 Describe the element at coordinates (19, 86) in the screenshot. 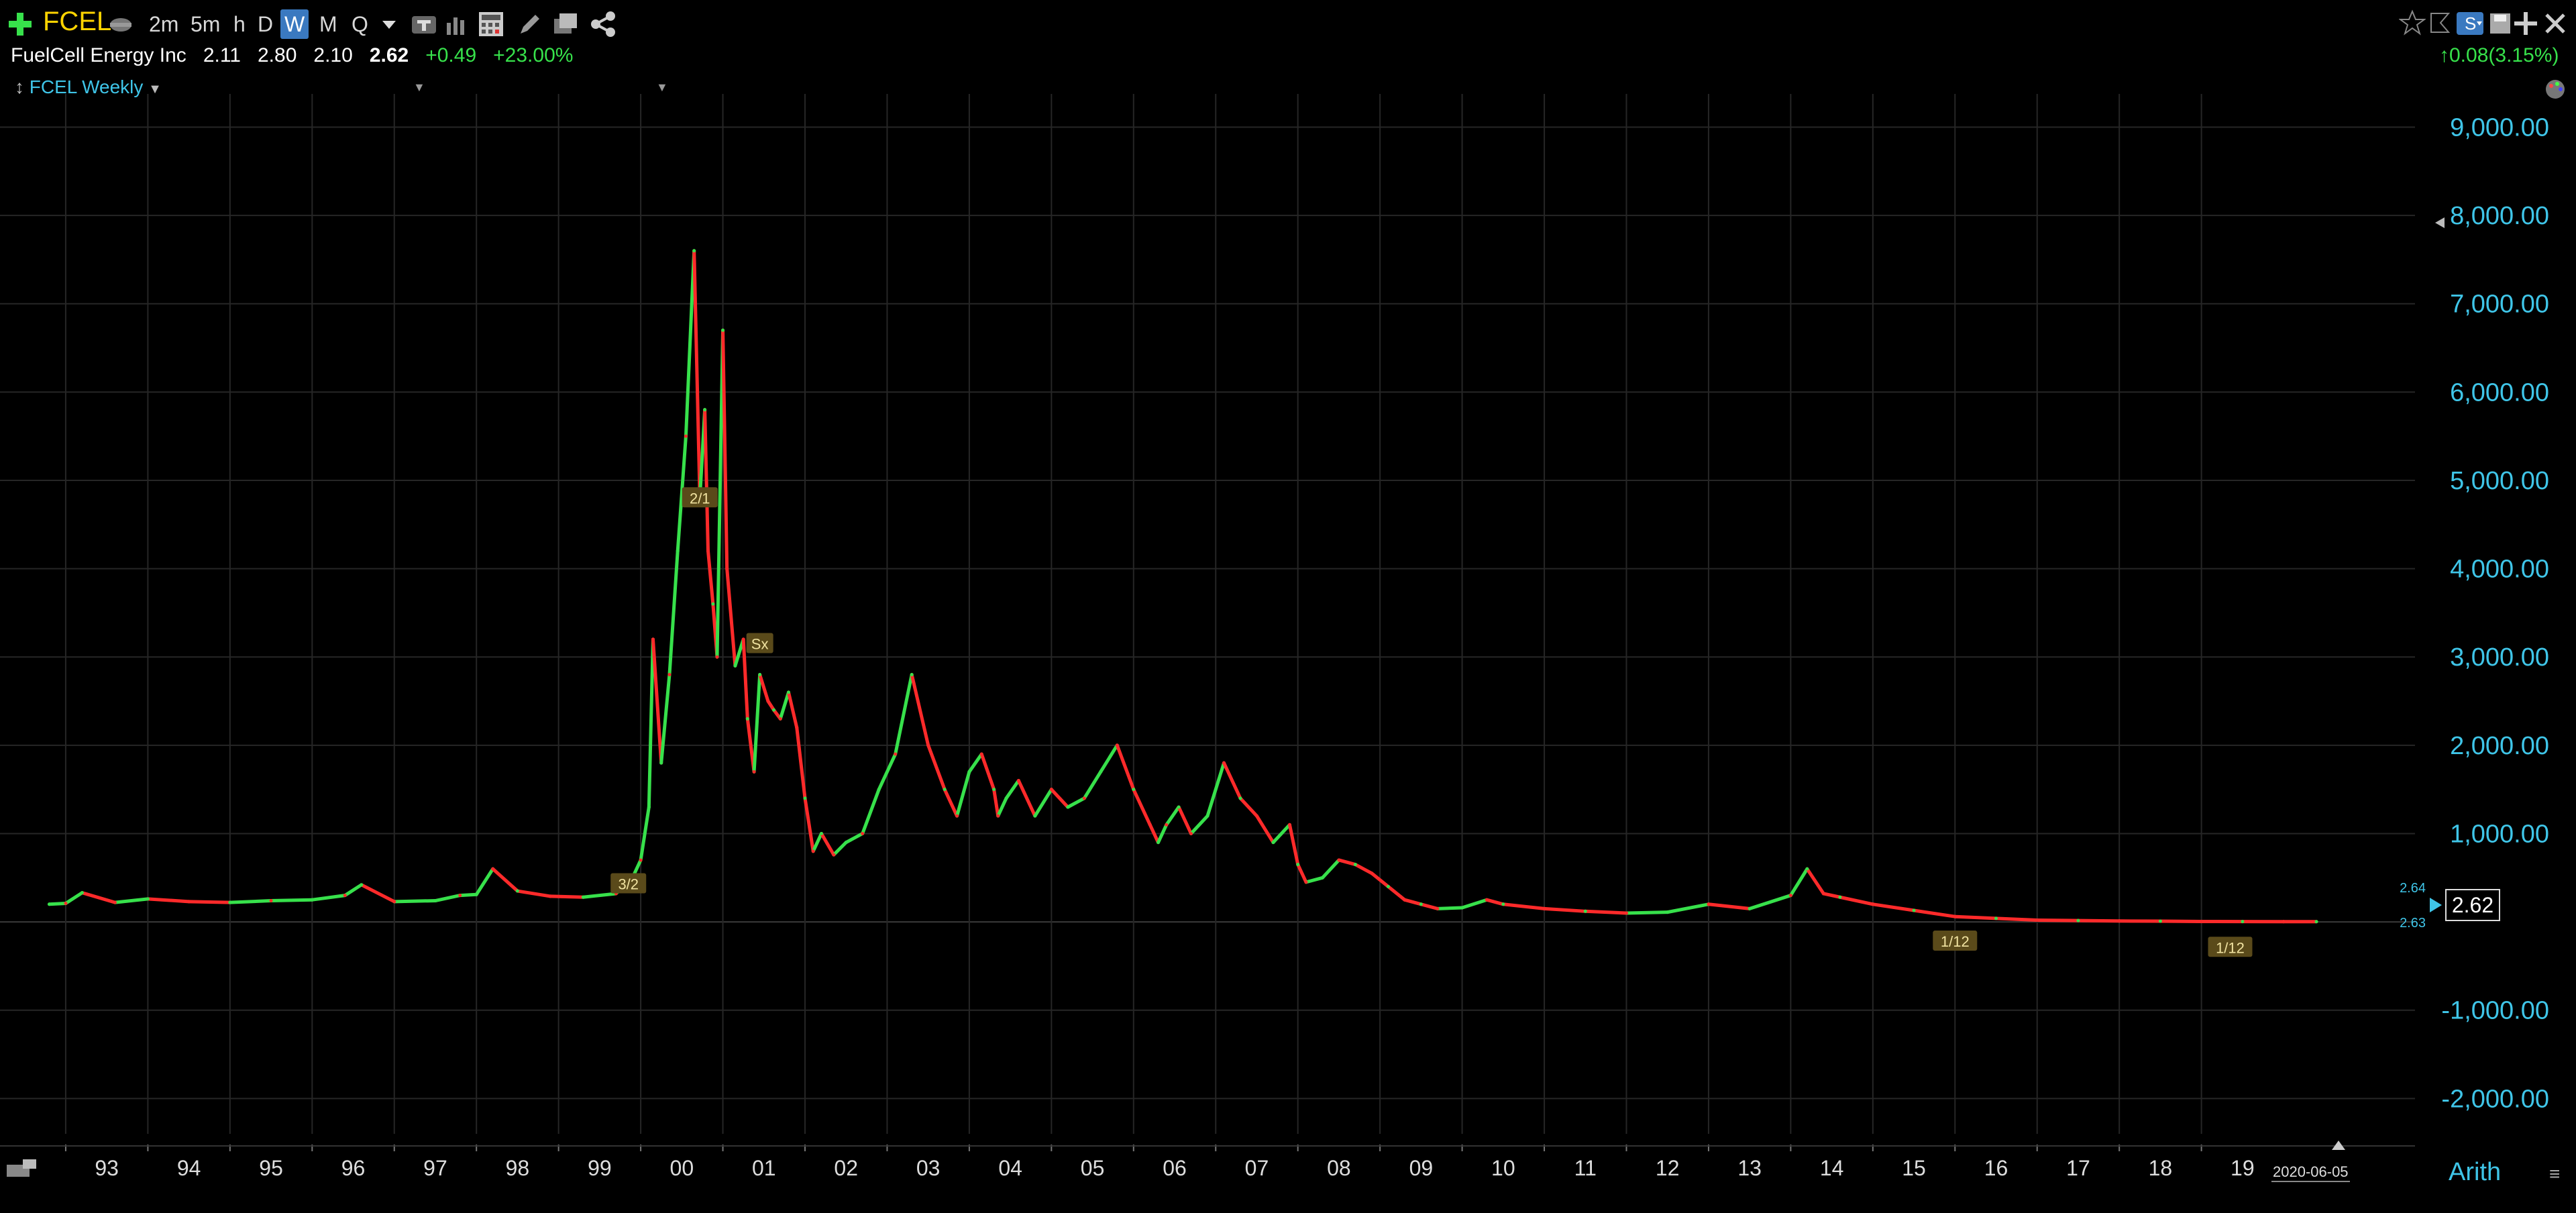

I see `move-handle-icon: ↕` at that location.